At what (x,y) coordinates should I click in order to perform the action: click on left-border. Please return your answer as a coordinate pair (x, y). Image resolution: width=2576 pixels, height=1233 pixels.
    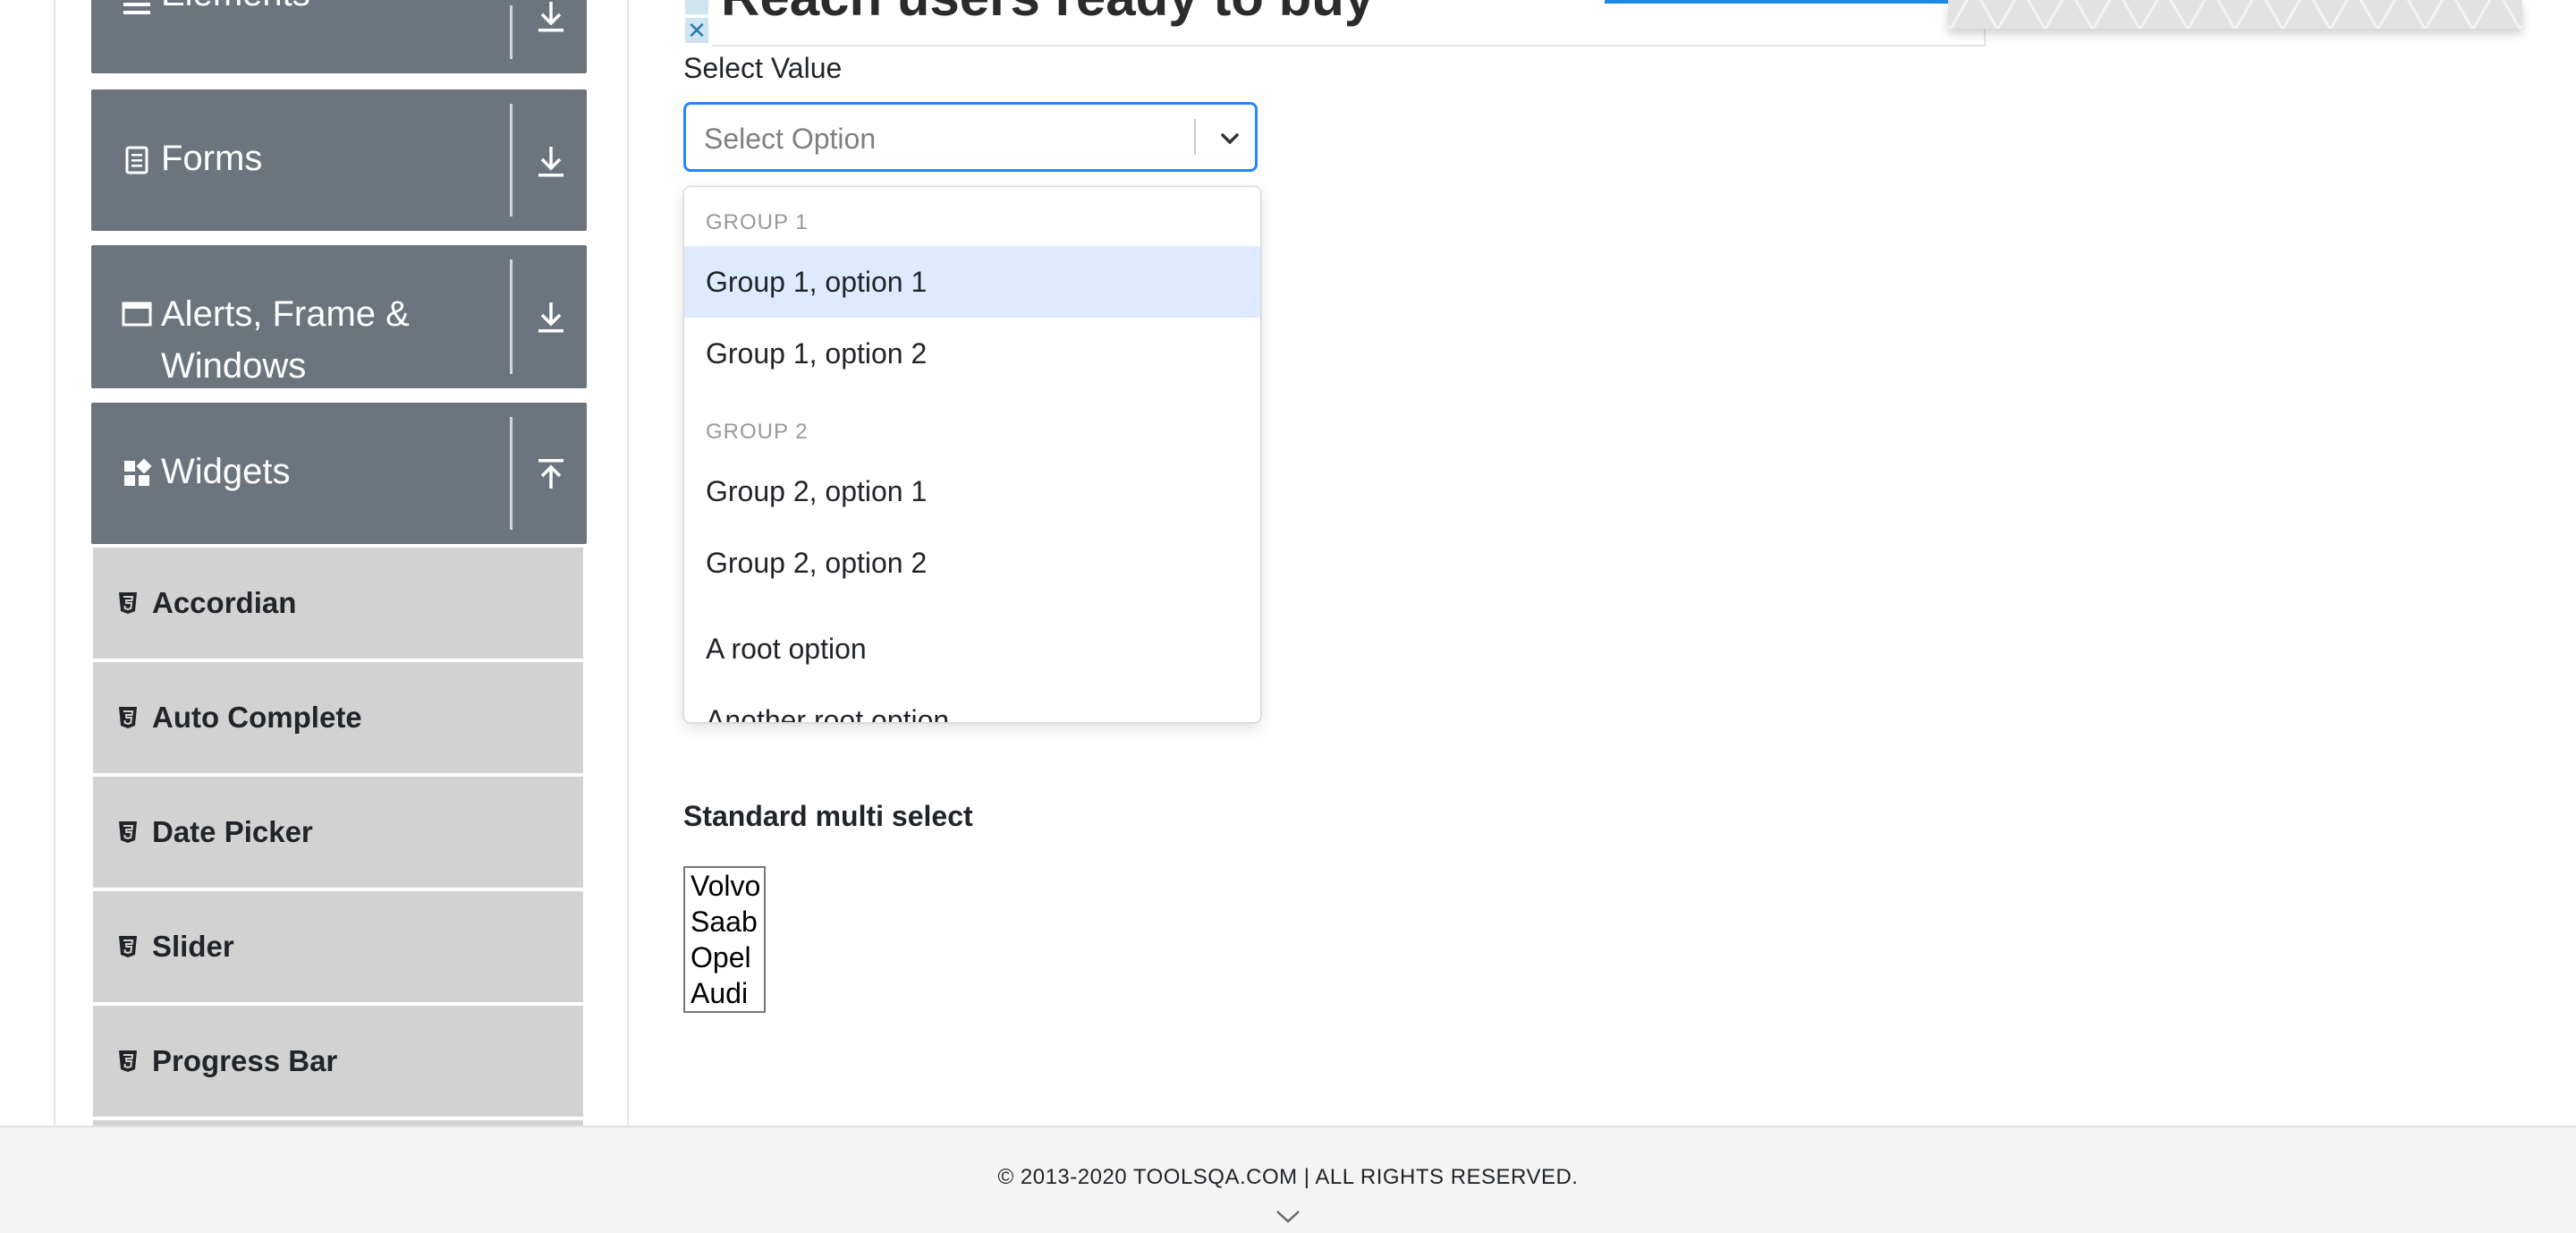
    Looking at the image, I should click on (54, 563).